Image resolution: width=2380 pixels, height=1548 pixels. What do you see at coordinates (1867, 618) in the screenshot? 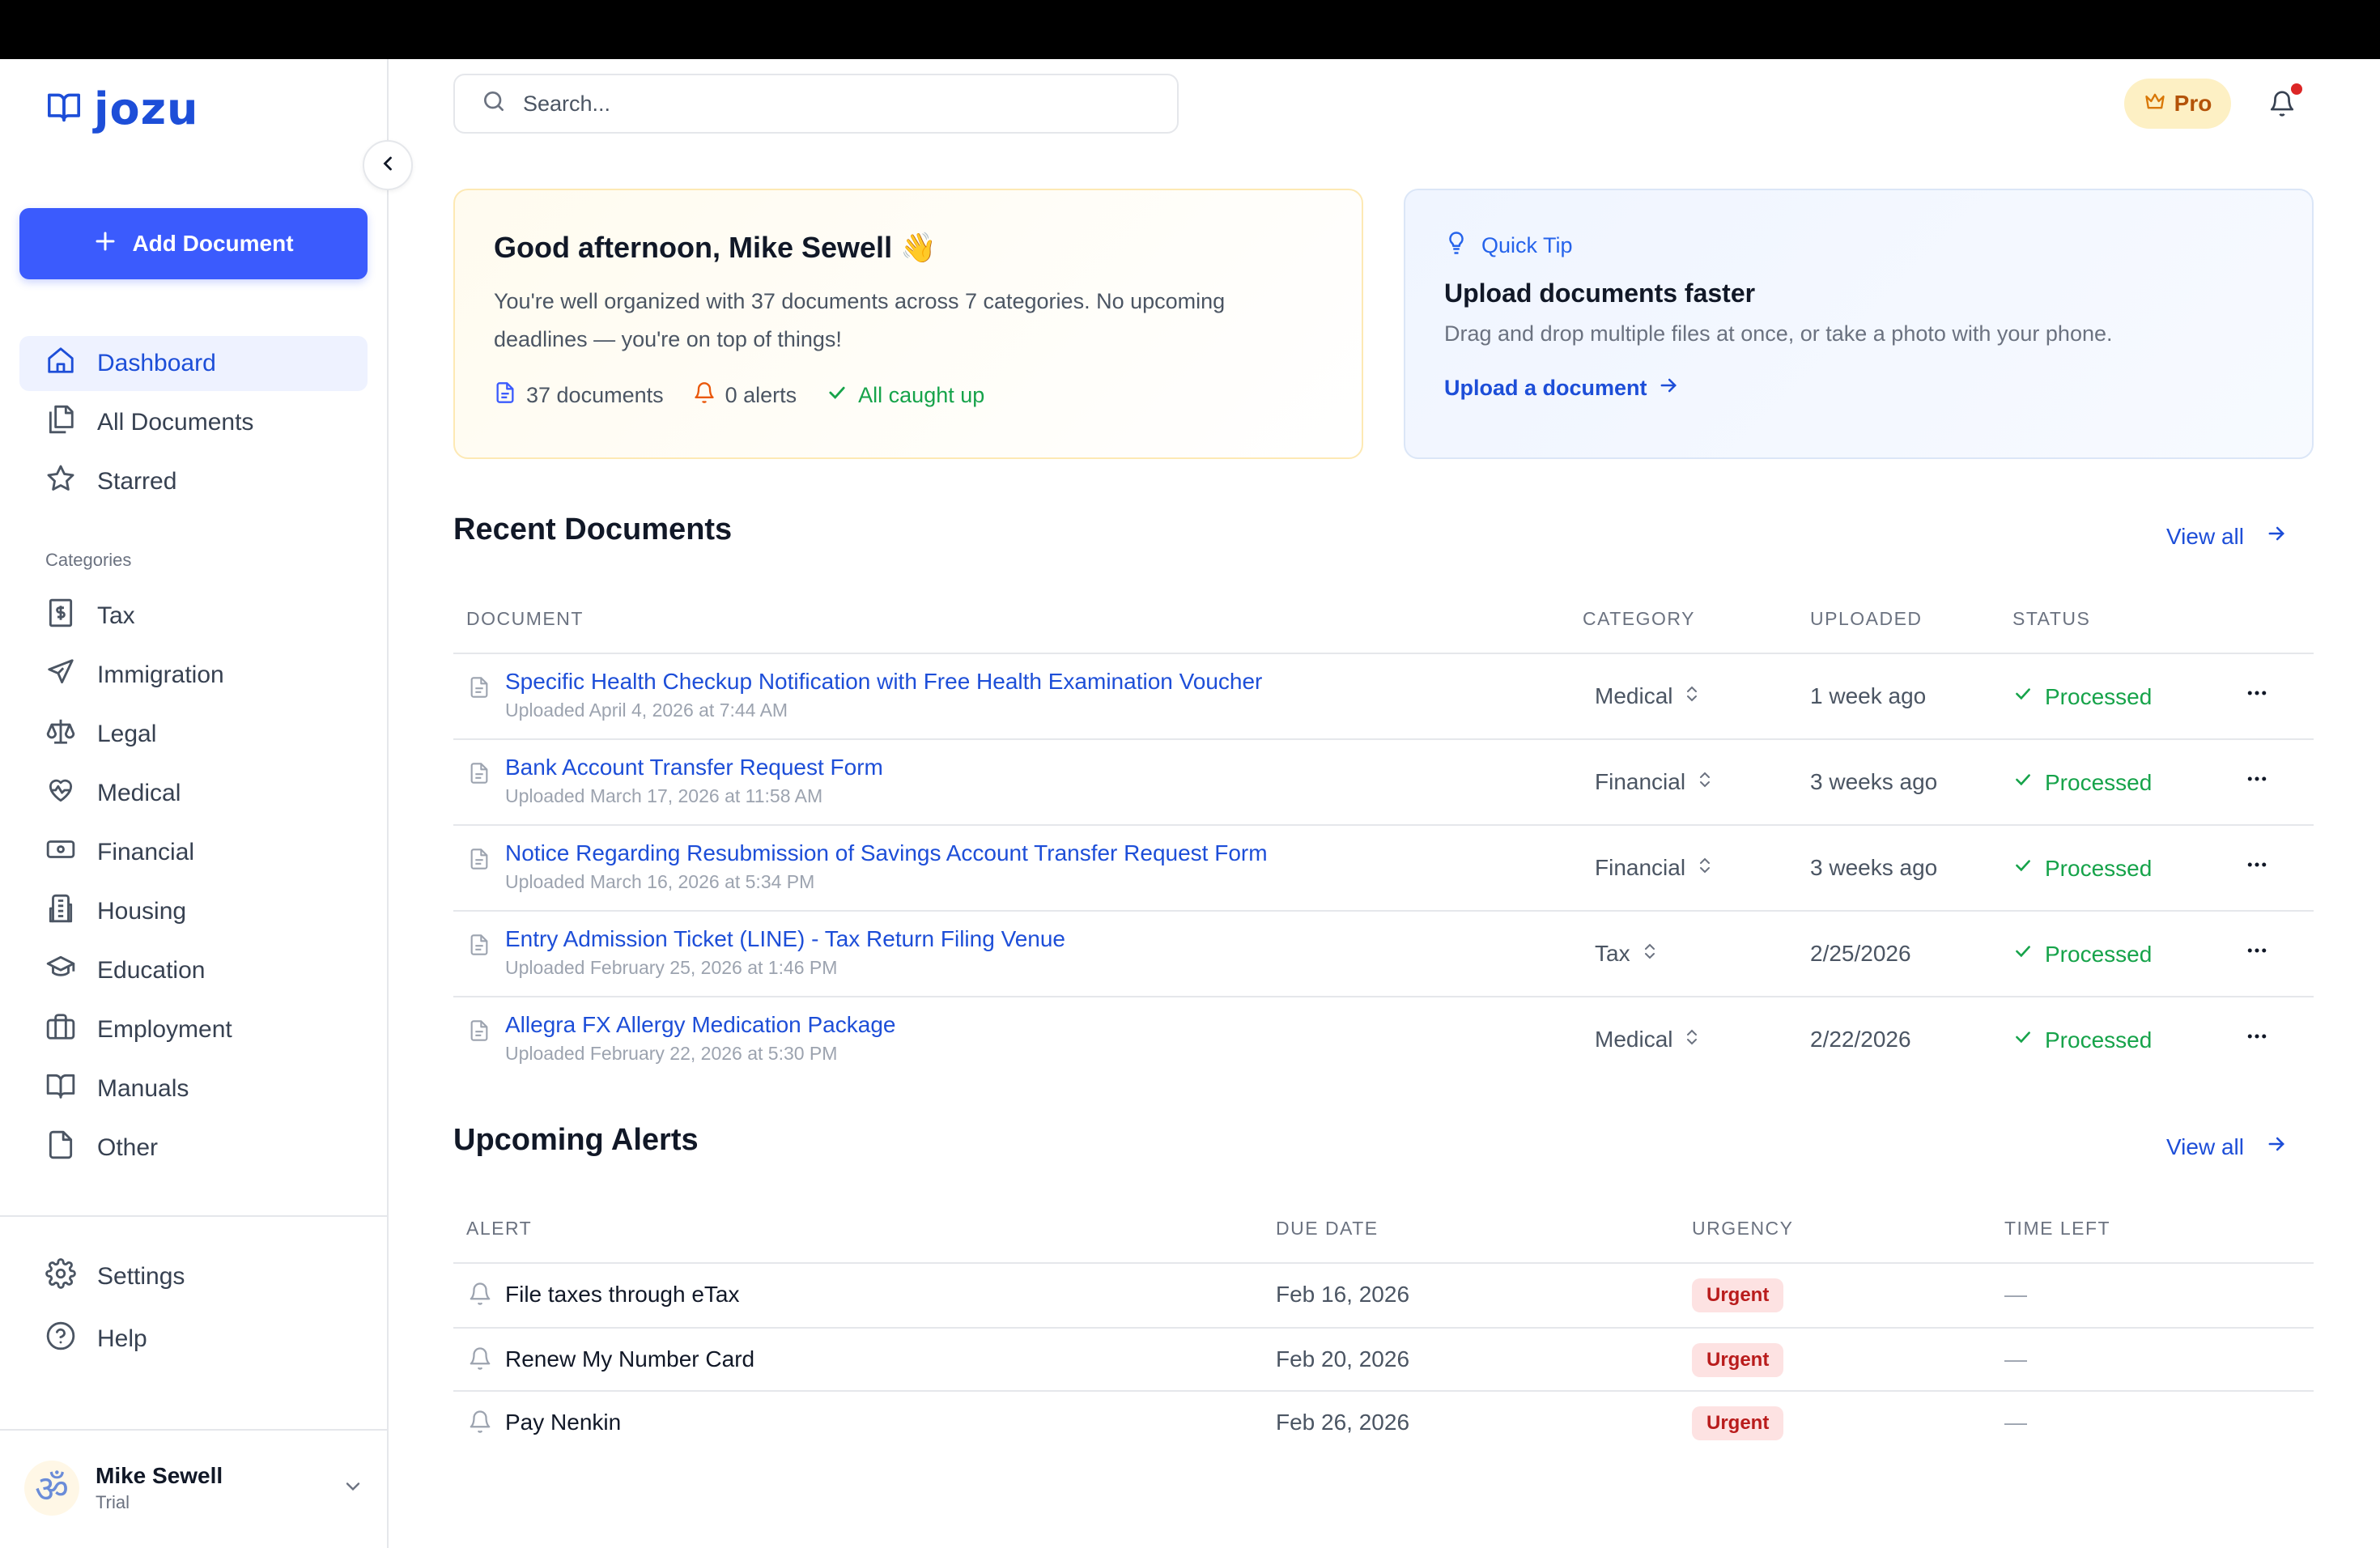
I see `column-header-uploaded: UPLOADED` at bounding box center [1867, 618].